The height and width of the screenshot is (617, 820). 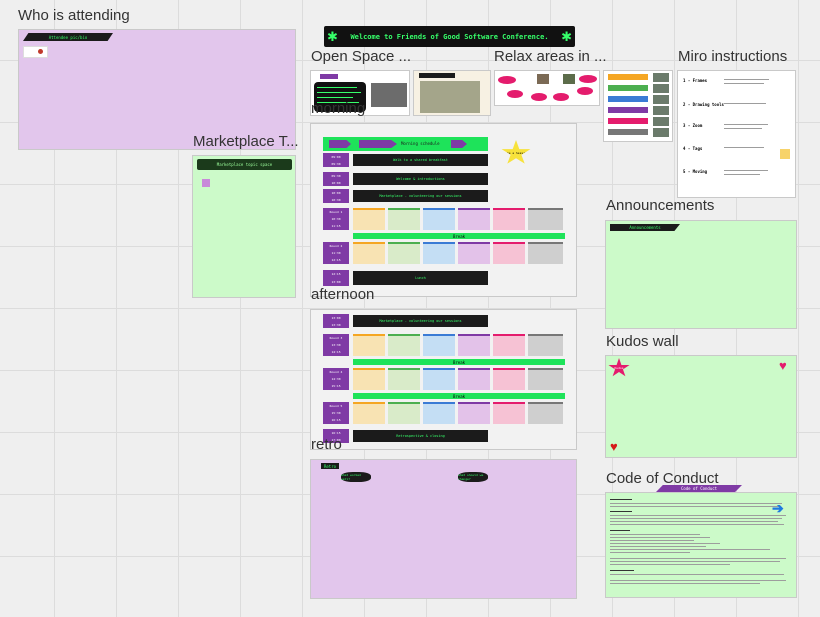 I want to click on frame-title-who-is-attending: Who is attending, so click(x=74, y=15).